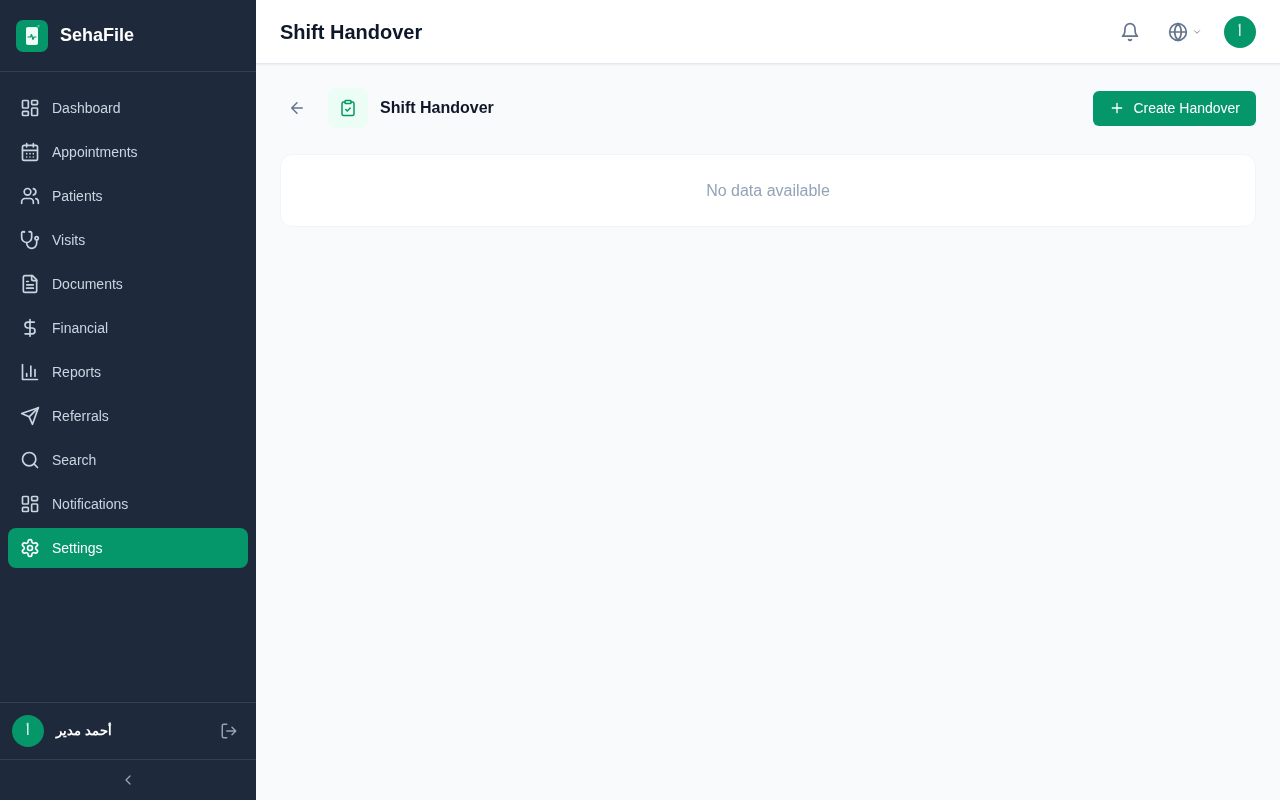  What do you see at coordinates (30, 196) in the screenshot?
I see `people-icon` at bounding box center [30, 196].